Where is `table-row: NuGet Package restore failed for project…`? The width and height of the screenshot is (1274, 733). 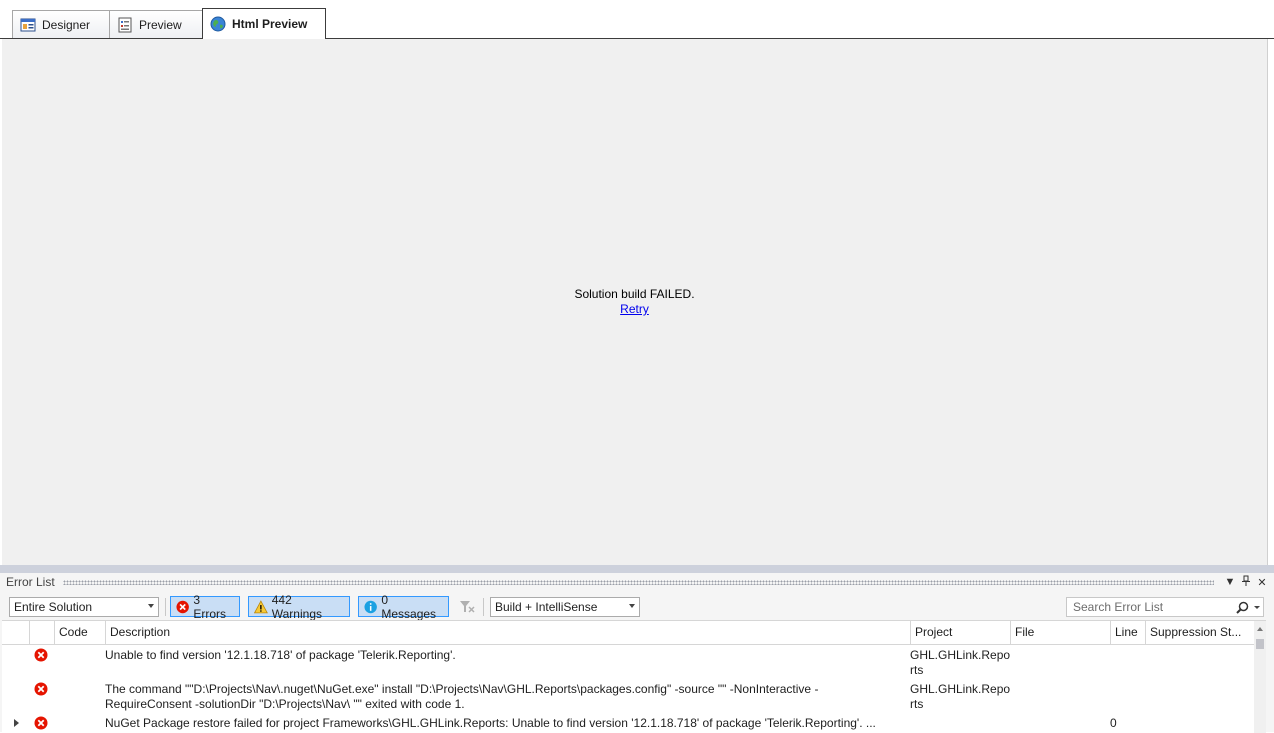 table-row: NuGet Package restore failed for project… is located at coordinates (628, 723).